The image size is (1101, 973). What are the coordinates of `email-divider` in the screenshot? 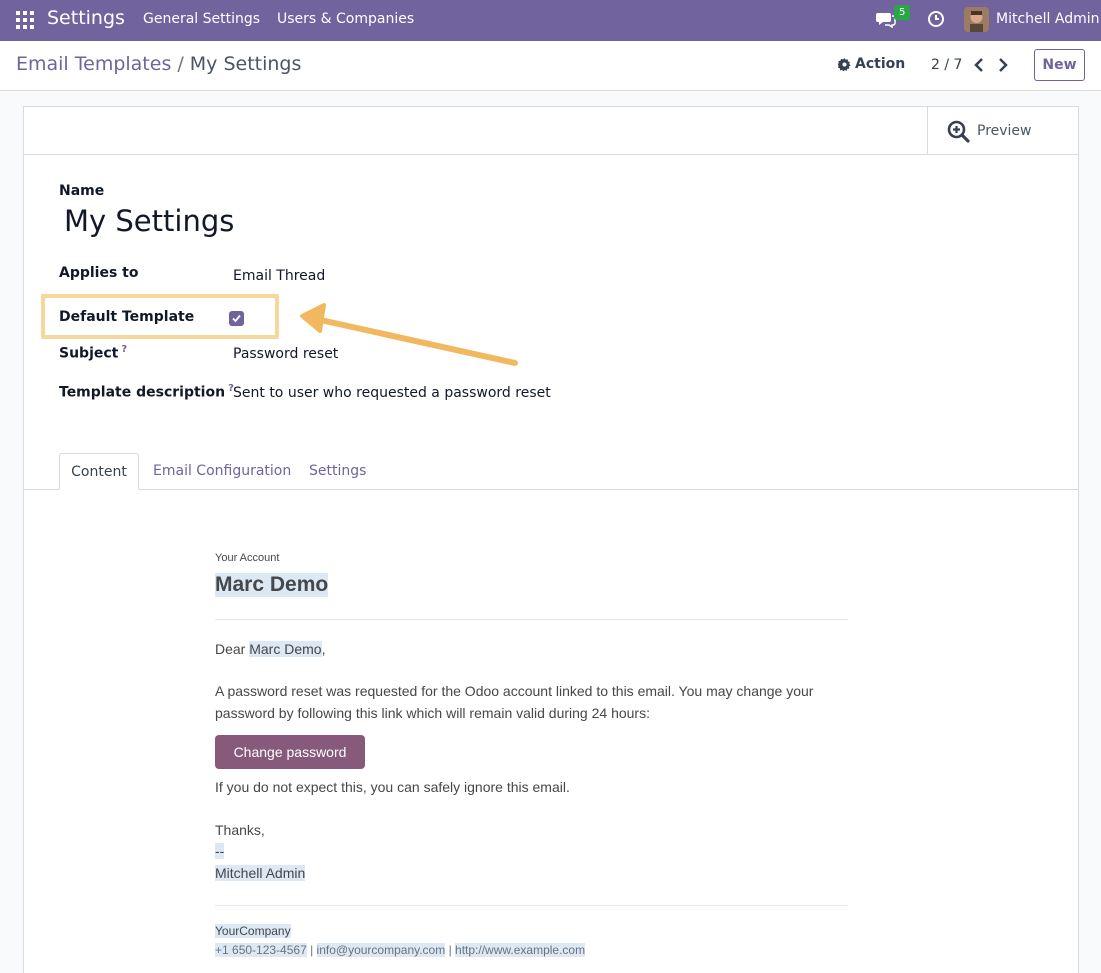 It's located at (531, 619).